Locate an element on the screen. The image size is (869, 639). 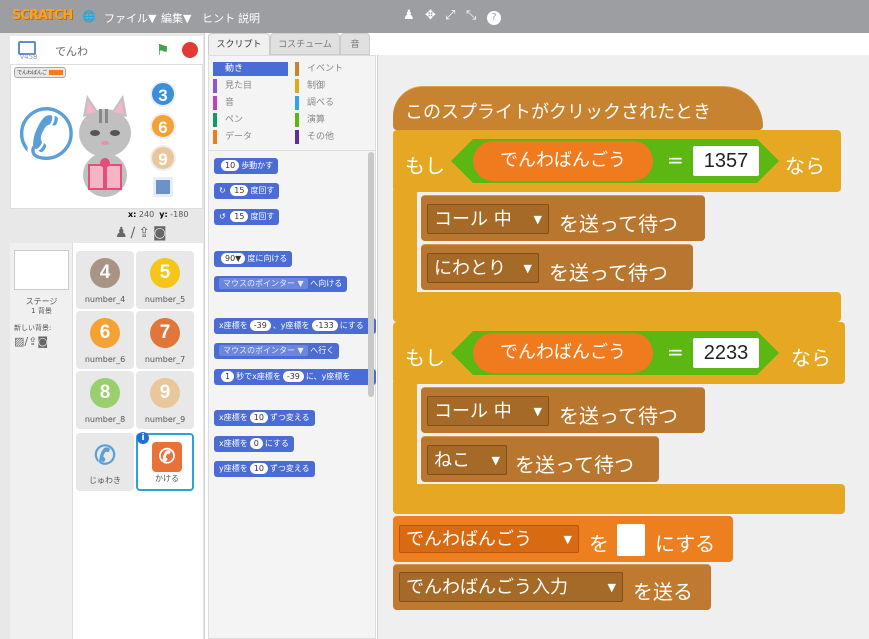
category-data: データ is located at coordinates (232, 137).